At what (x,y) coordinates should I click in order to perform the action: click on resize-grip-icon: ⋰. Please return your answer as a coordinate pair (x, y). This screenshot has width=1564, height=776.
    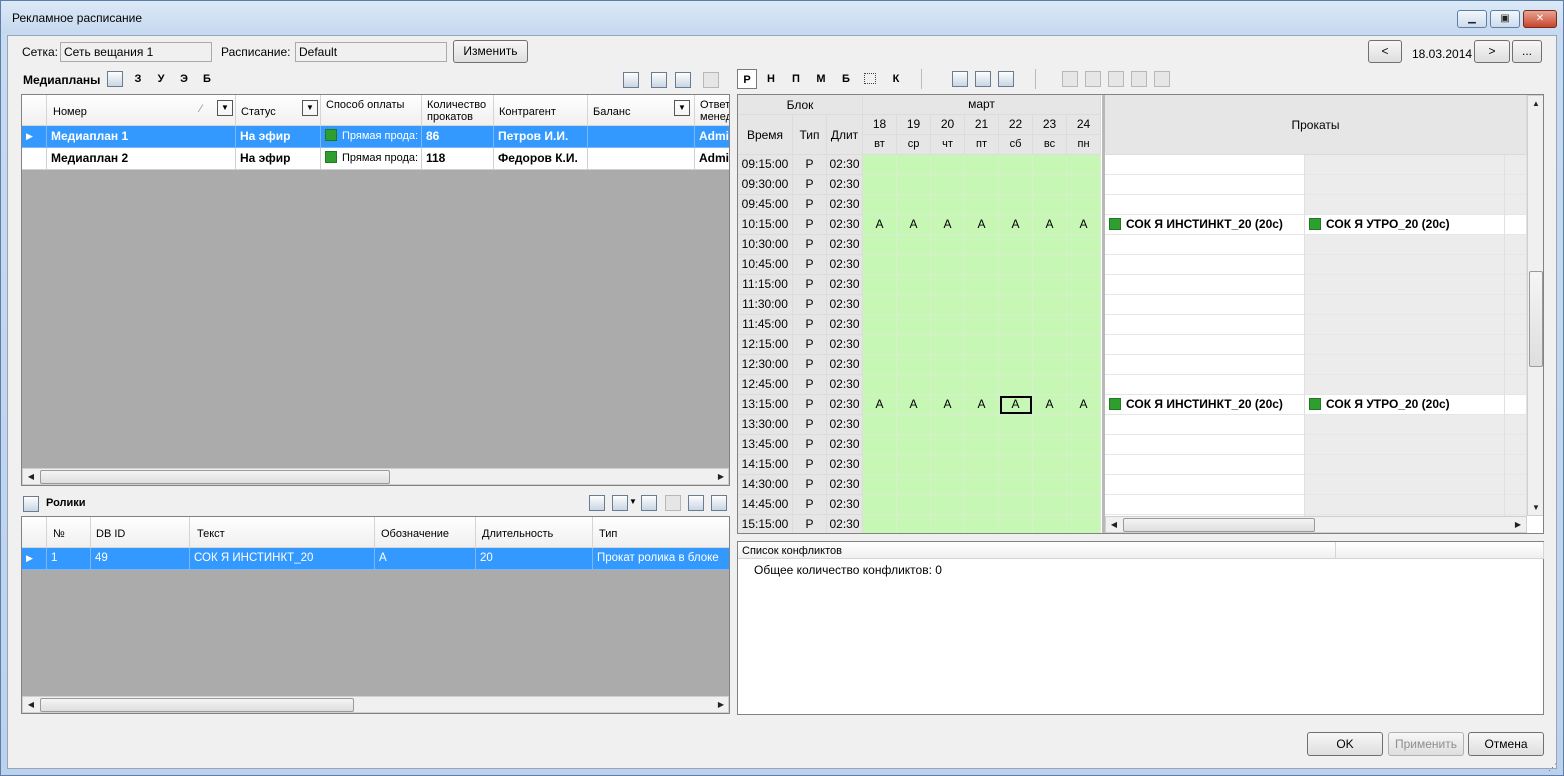
    Looking at the image, I should click on (1552, 767).